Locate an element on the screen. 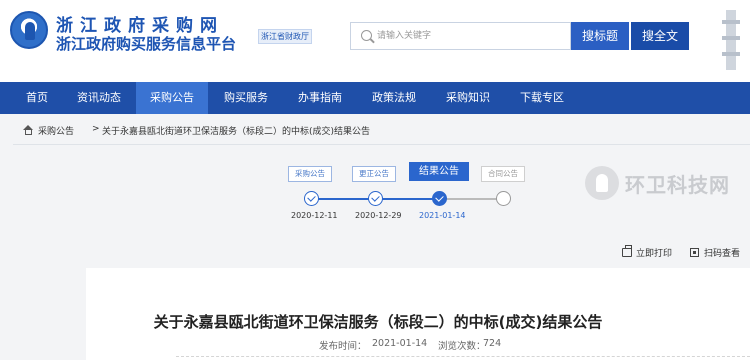 Image resolution: width=750 pixels, height=360 pixels. nav-item-download: 下载专区 is located at coordinates (542, 98).